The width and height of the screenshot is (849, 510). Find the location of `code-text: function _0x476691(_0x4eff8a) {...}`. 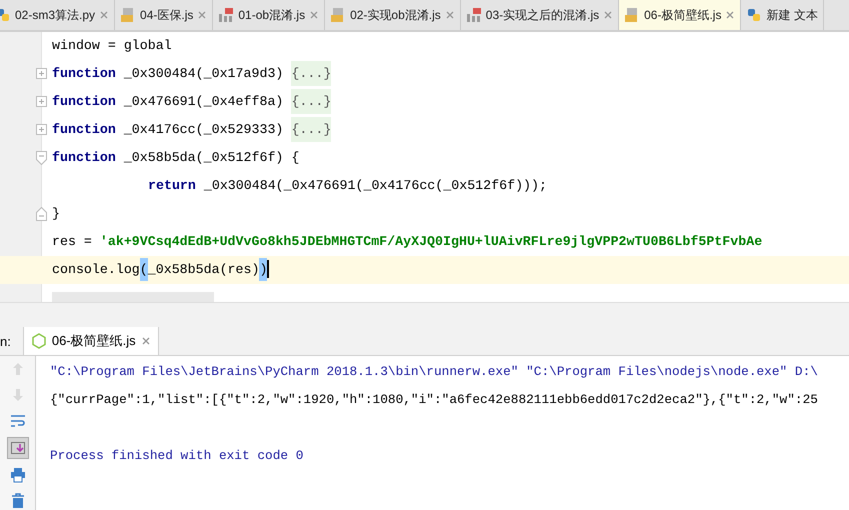

code-text: function _0x476691(_0x4eff8a) {...} is located at coordinates (192, 102).